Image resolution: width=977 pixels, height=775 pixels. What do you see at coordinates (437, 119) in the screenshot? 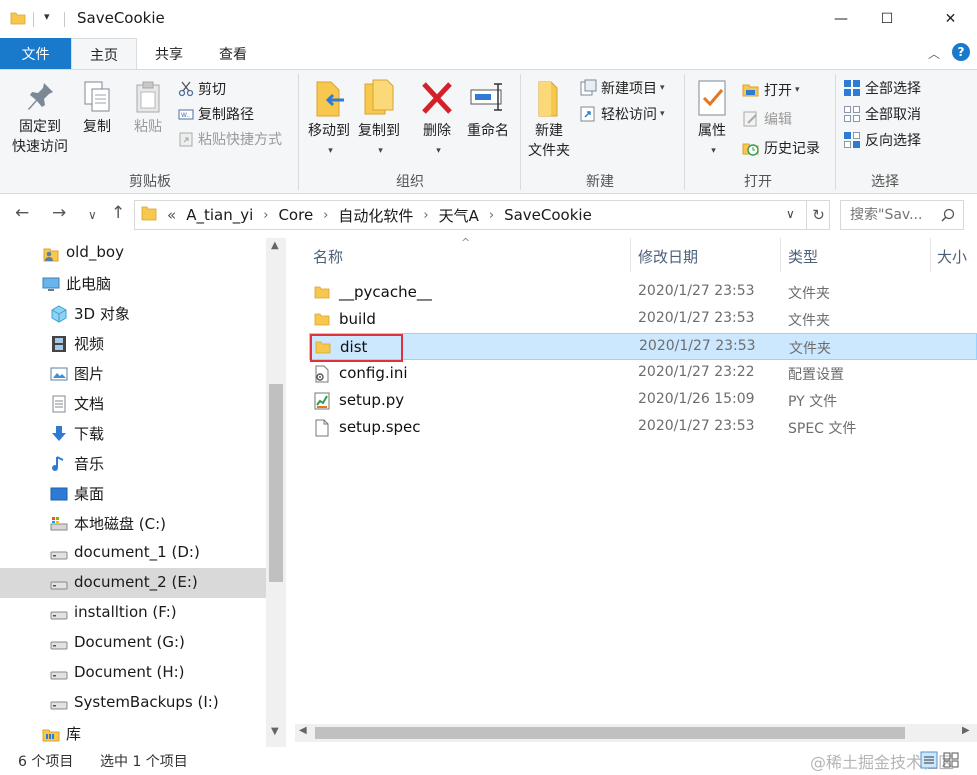
I see `delete-button: 删除 ▾` at bounding box center [437, 119].